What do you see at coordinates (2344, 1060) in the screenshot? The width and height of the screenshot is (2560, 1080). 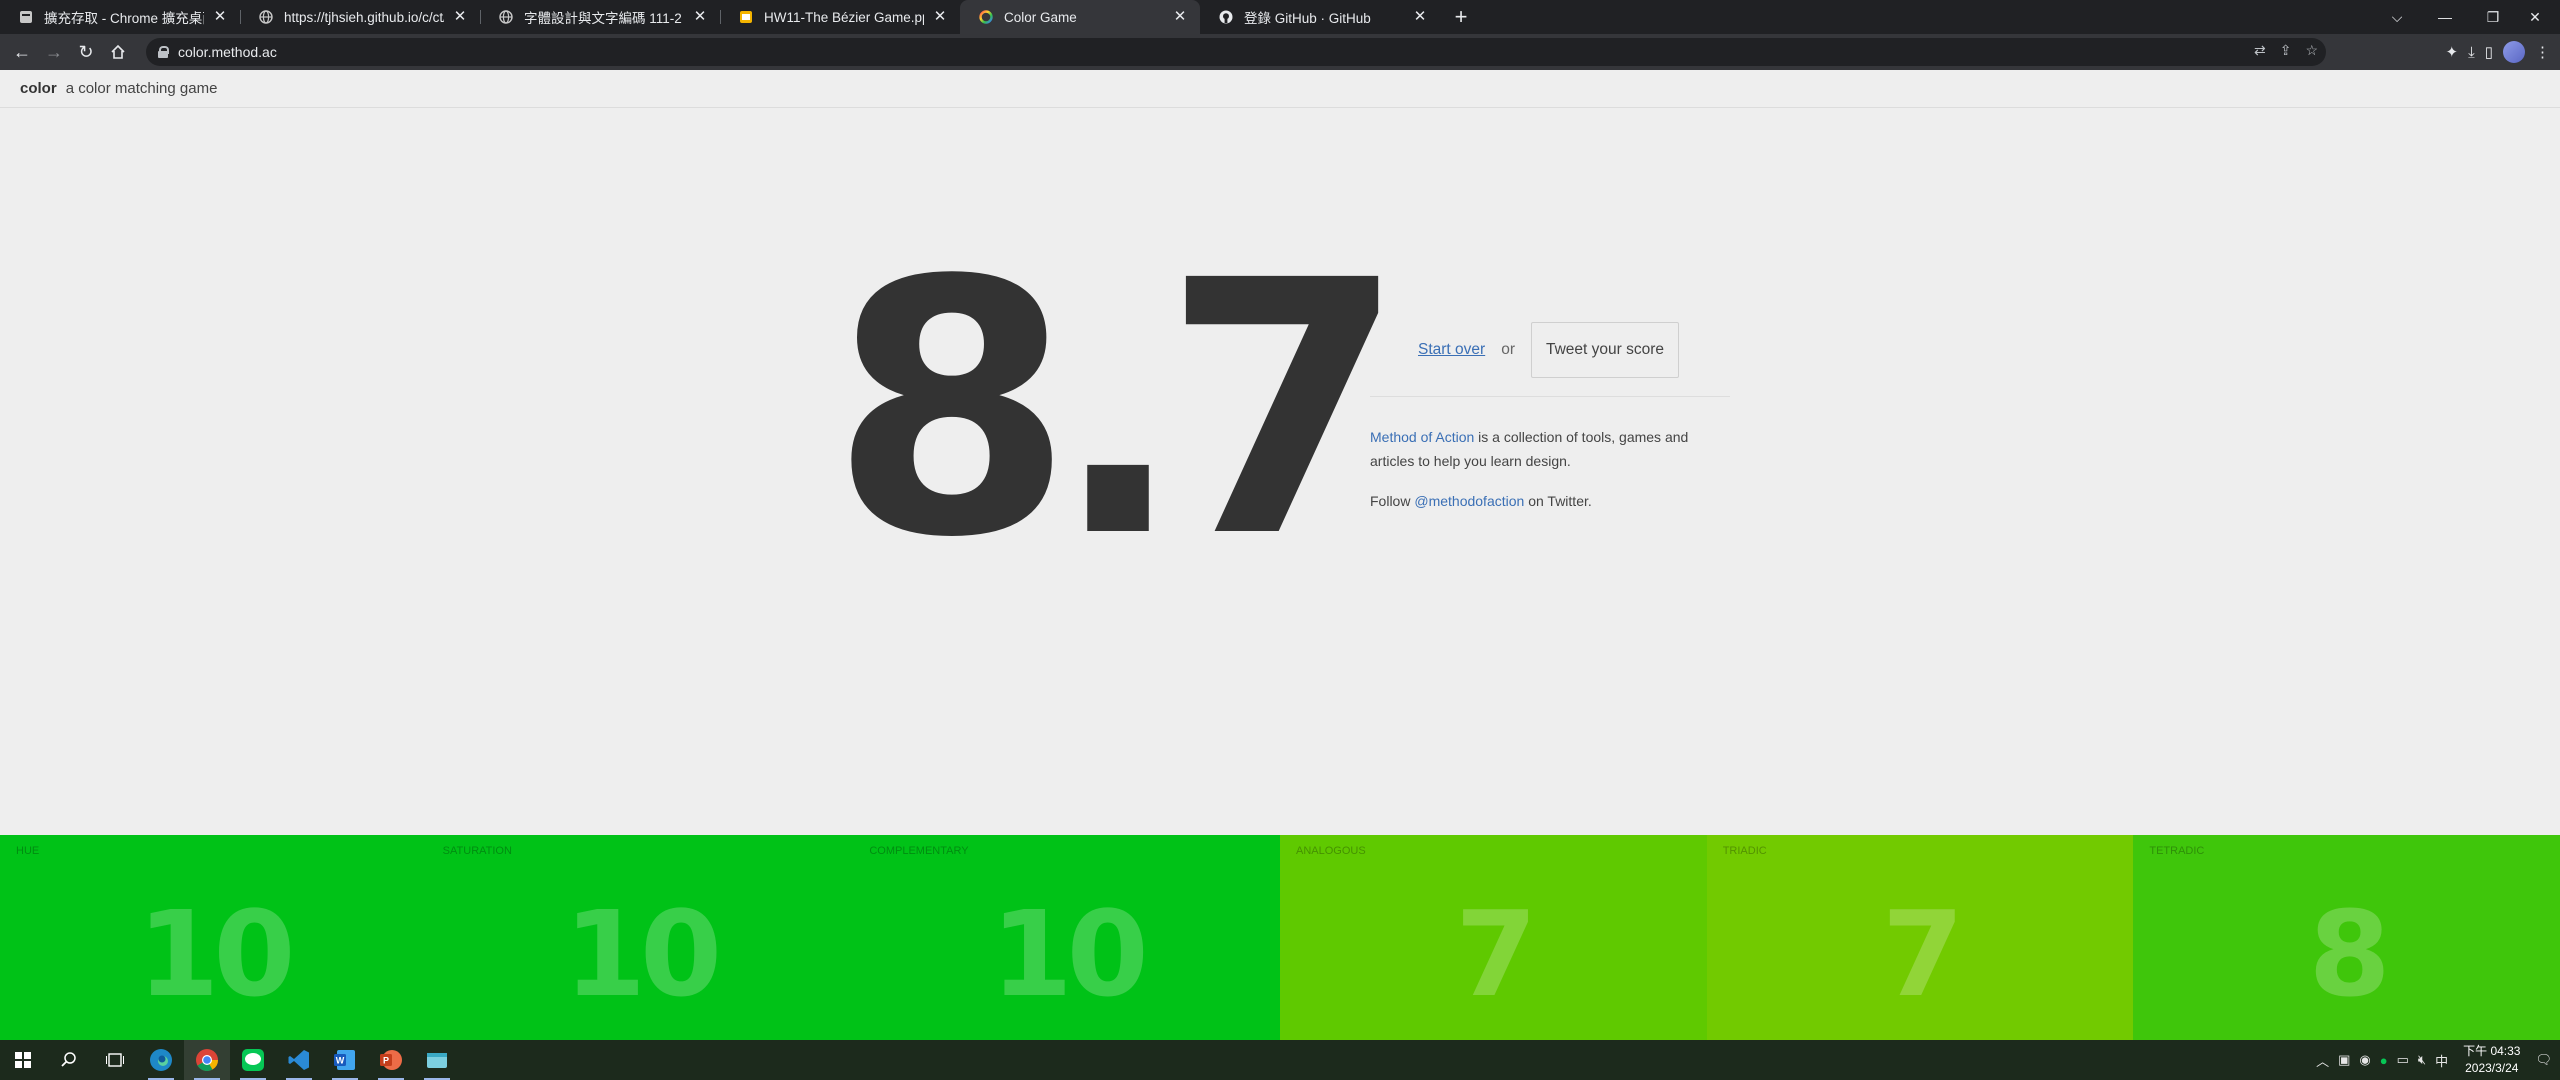 I see `tray-display-icon: ▣` at bounding box center [2344, 1060].